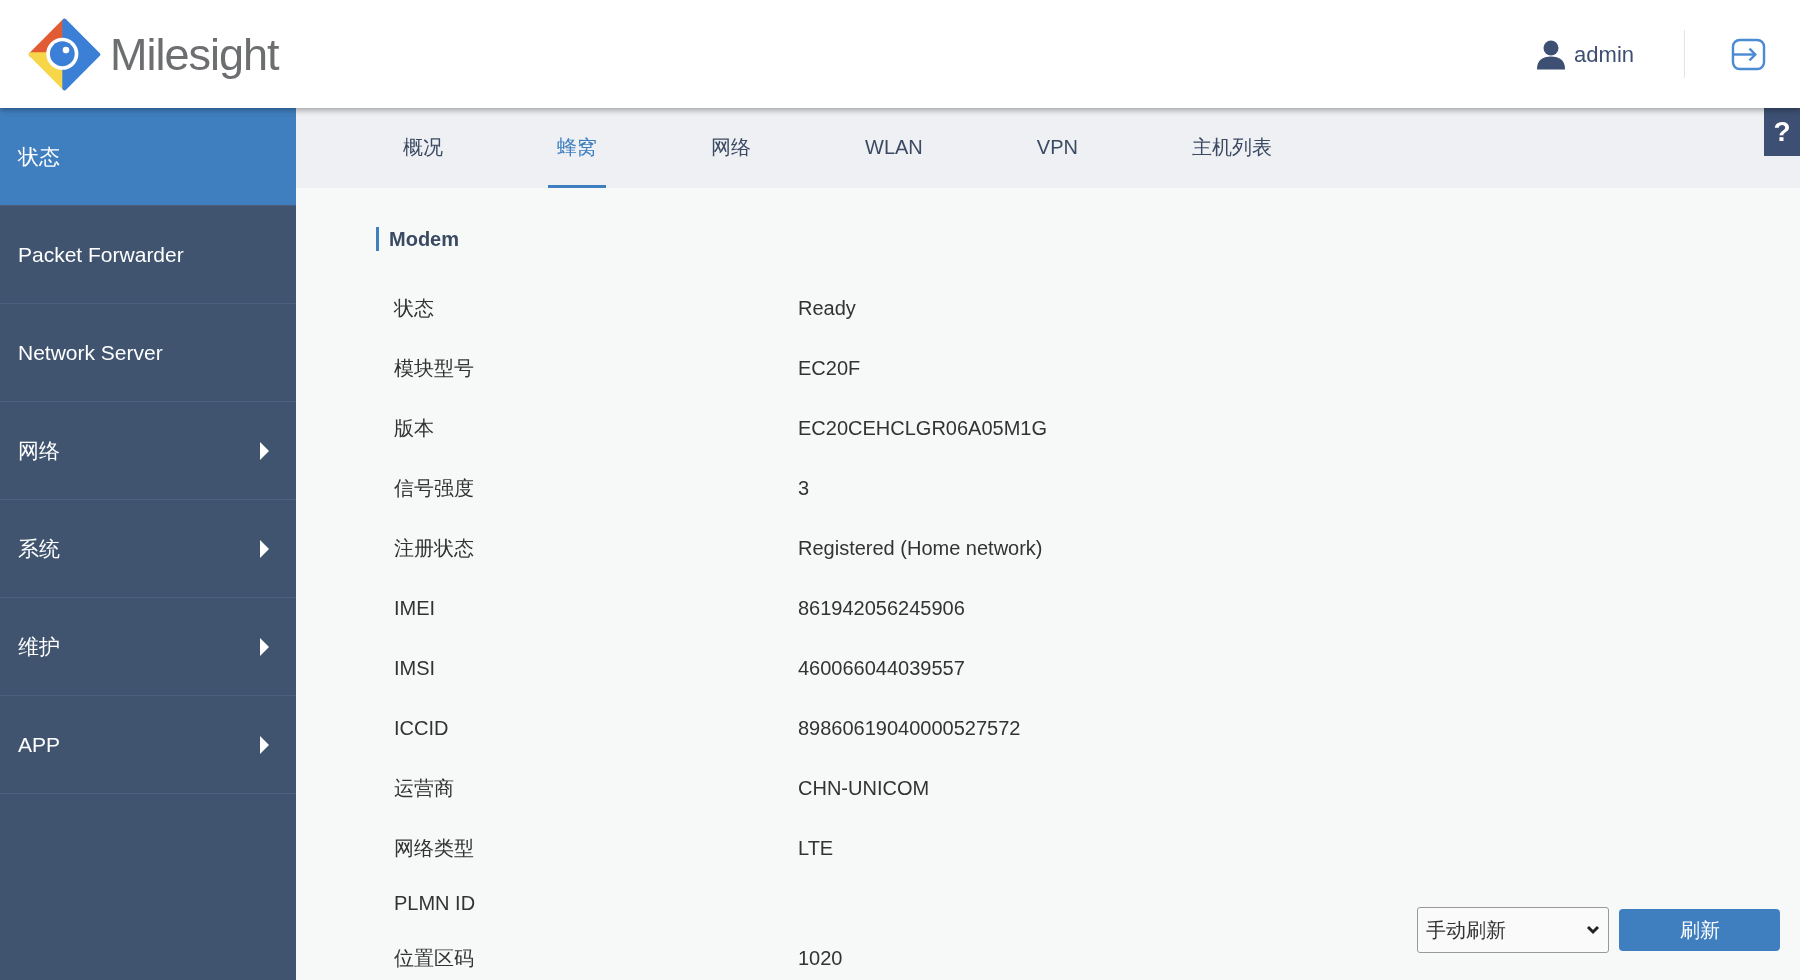 The width and height of the screenshot is (1800, 980). Describe the element at coordinates (1604, 54) in the screenshot. I see `username-label: admin` at that location.